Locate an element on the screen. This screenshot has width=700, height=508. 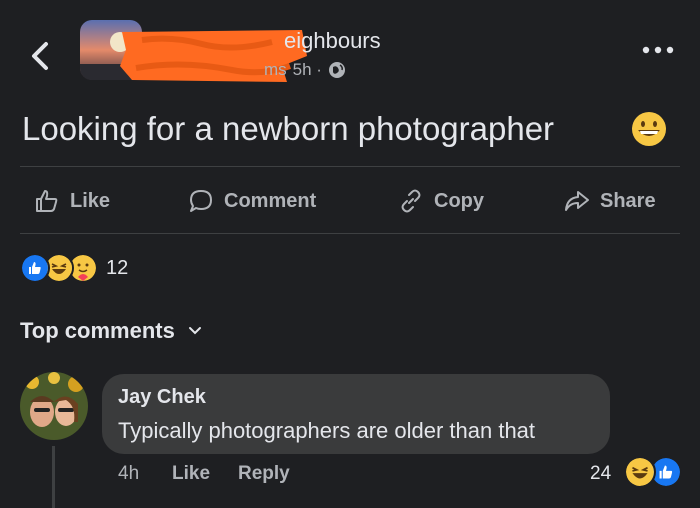
top-comments-filter: Top comments is located at coordinates (111, 331).